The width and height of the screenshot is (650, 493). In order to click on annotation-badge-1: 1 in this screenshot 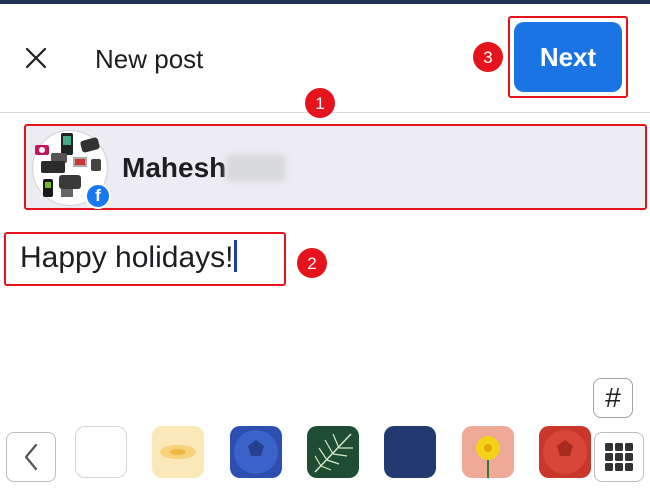, I will do `click(320, 103)`.